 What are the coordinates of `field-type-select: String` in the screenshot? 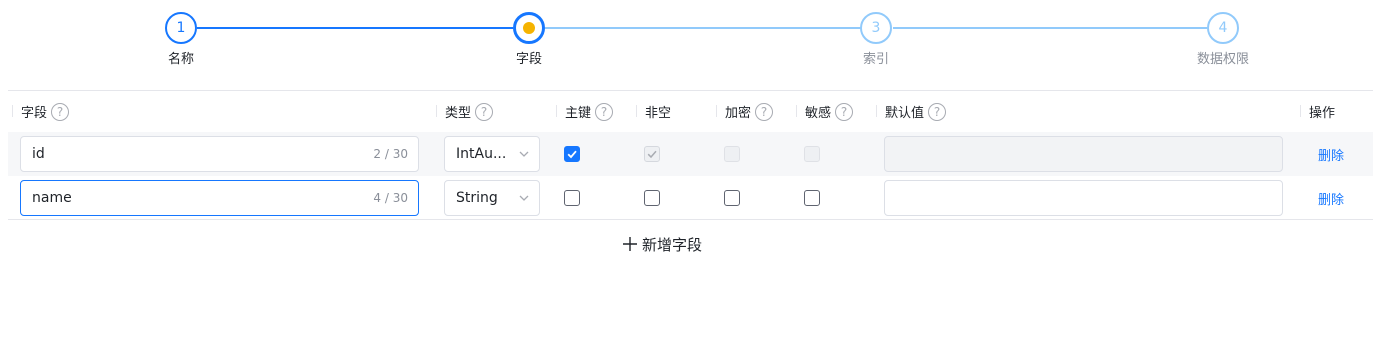 It's located at (492, 198).